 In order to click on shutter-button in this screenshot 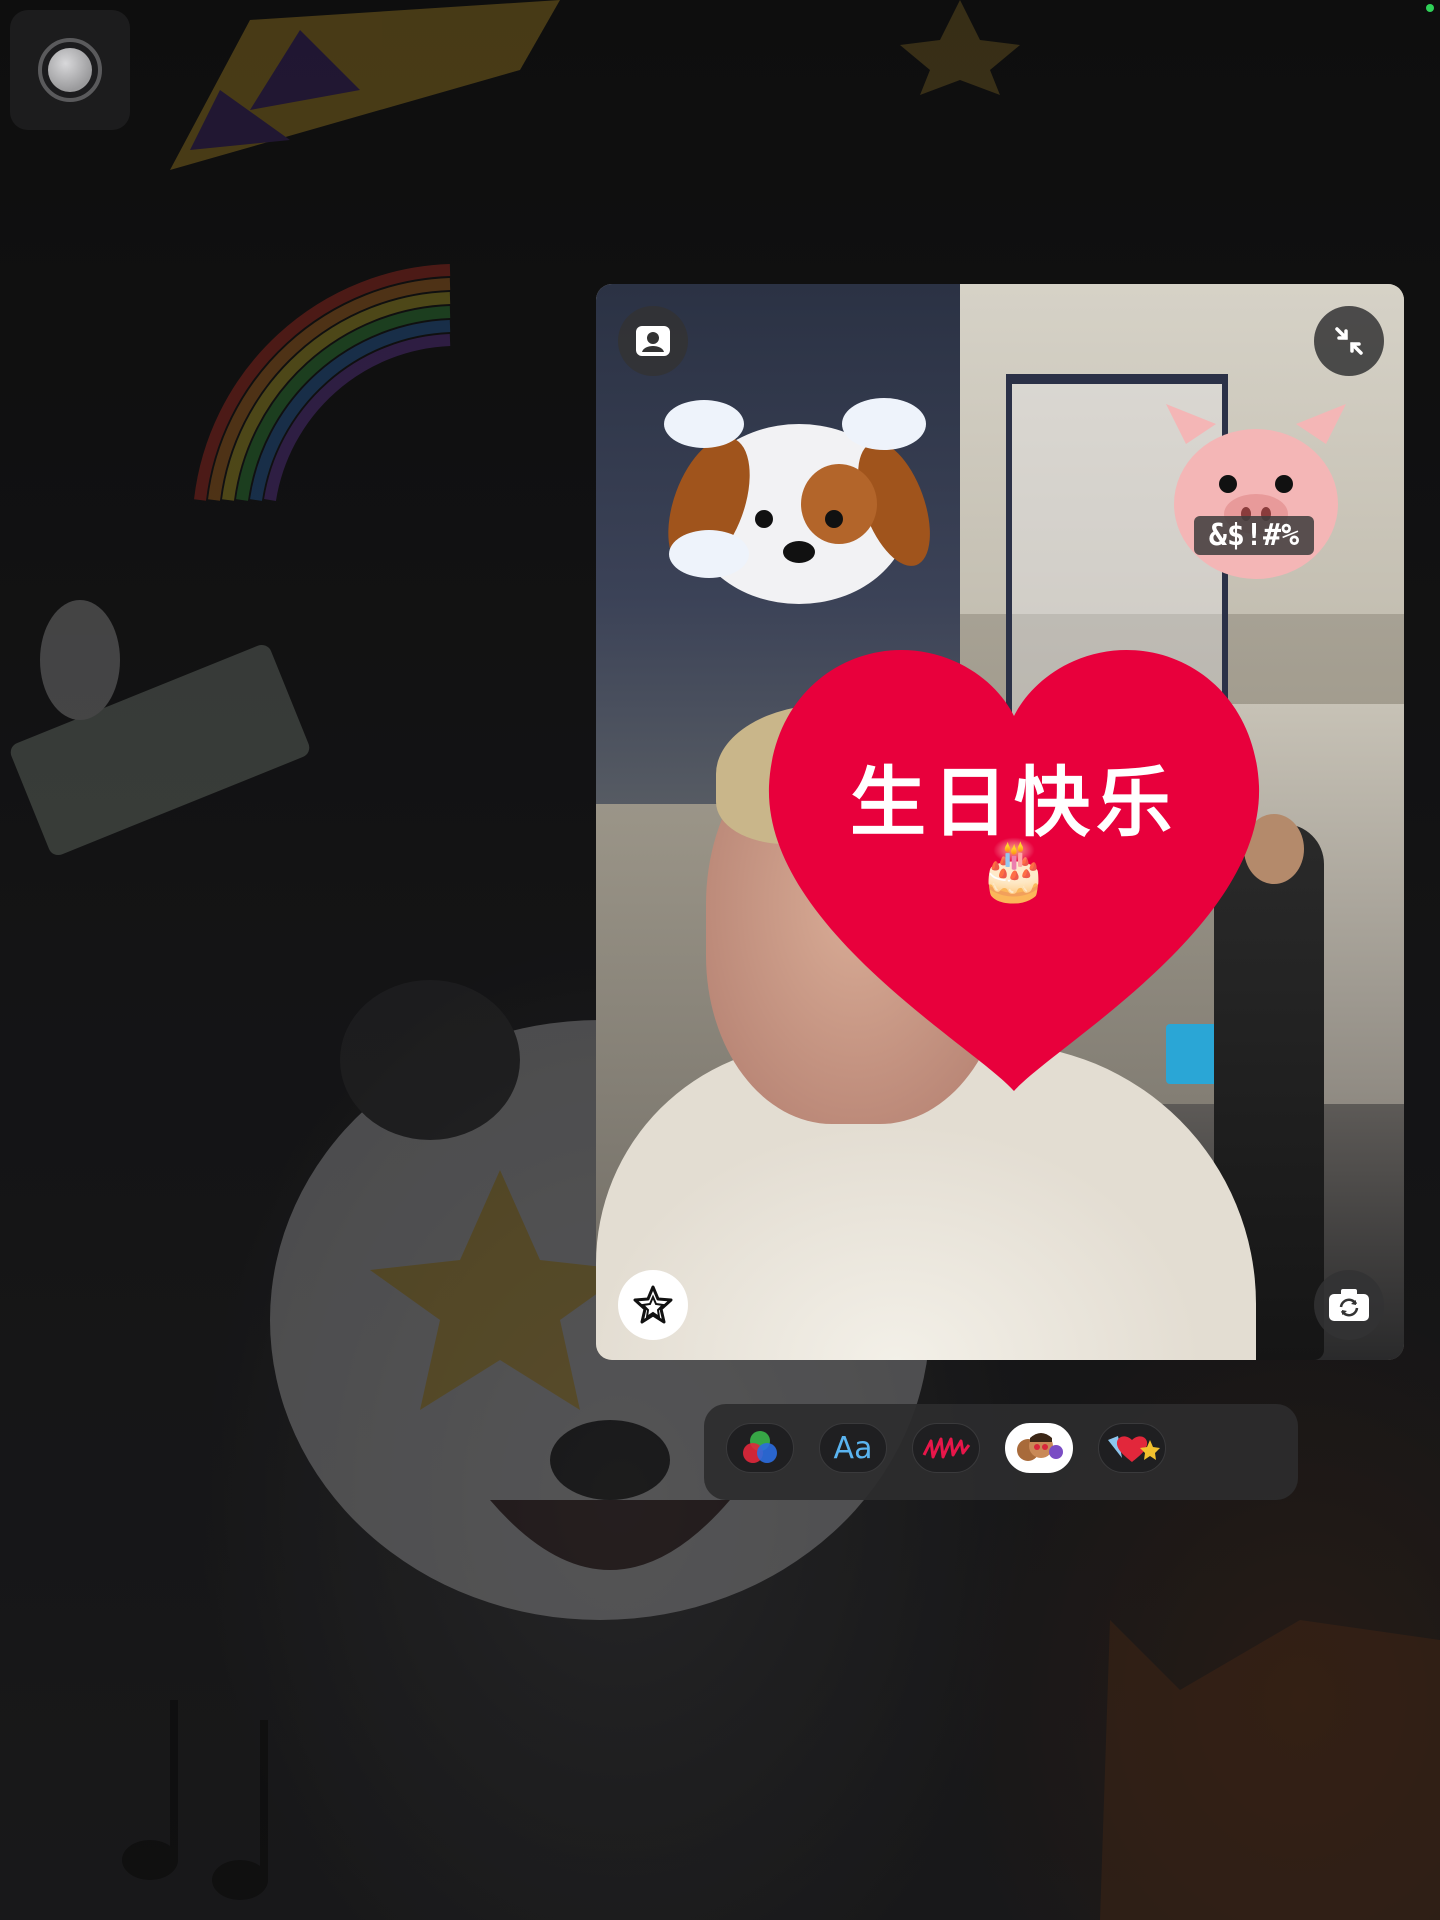, I will do `click(70, 70)`.